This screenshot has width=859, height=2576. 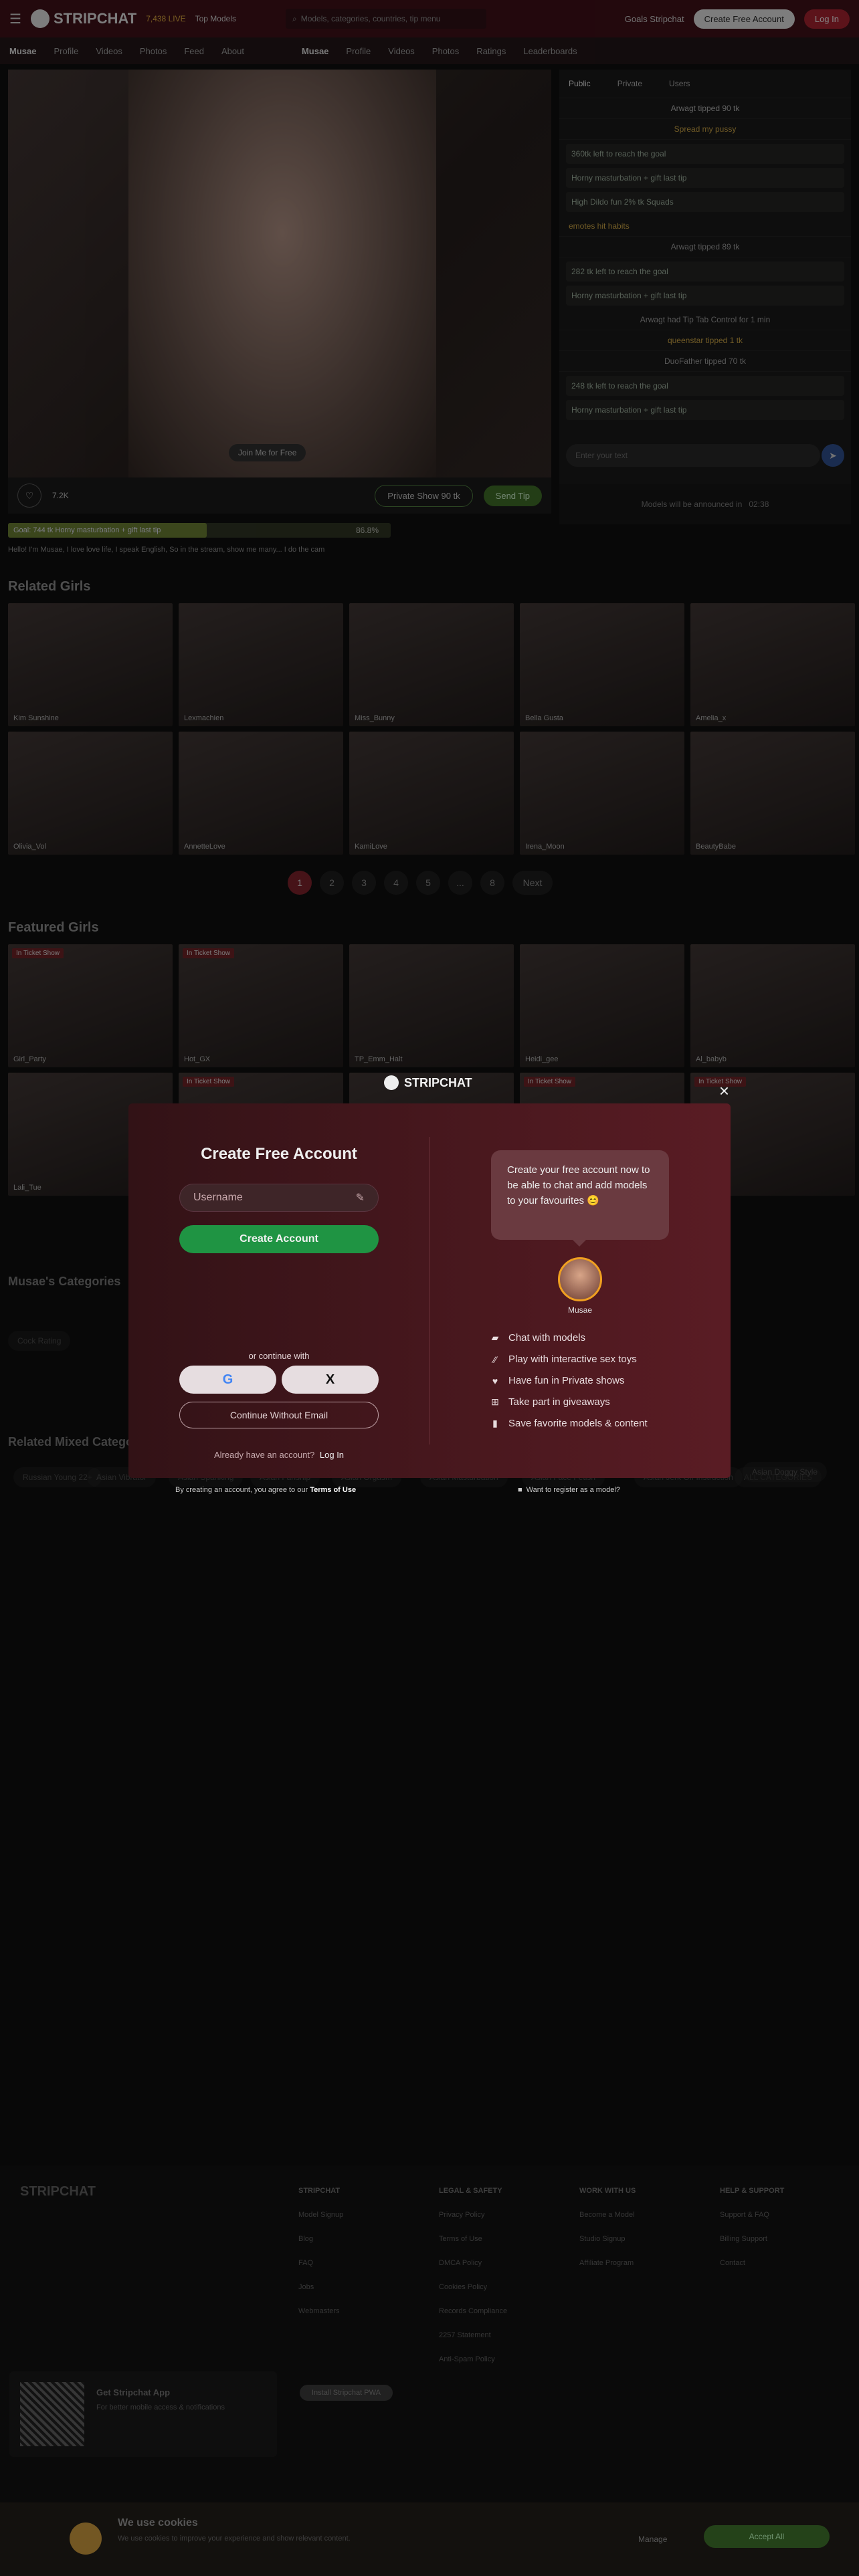 I want to click on brand-text: STRIPCHAT, so click(x=95, y=18).